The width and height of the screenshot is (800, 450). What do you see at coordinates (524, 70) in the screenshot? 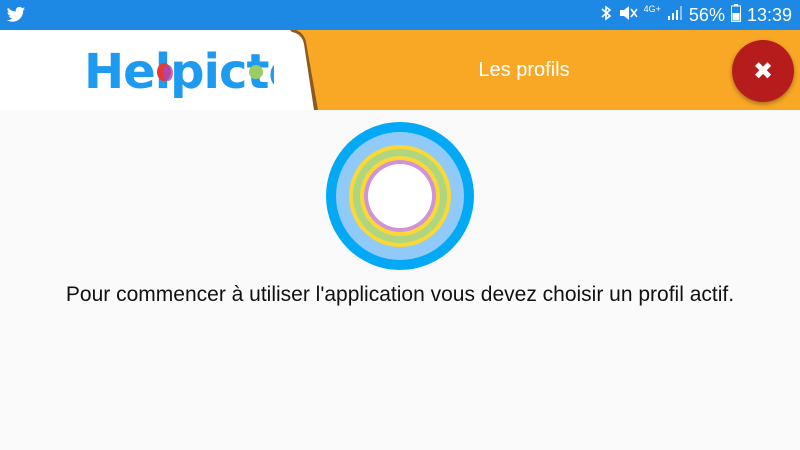
I see `page-title: Les profils` at bounding box center [524, 70].